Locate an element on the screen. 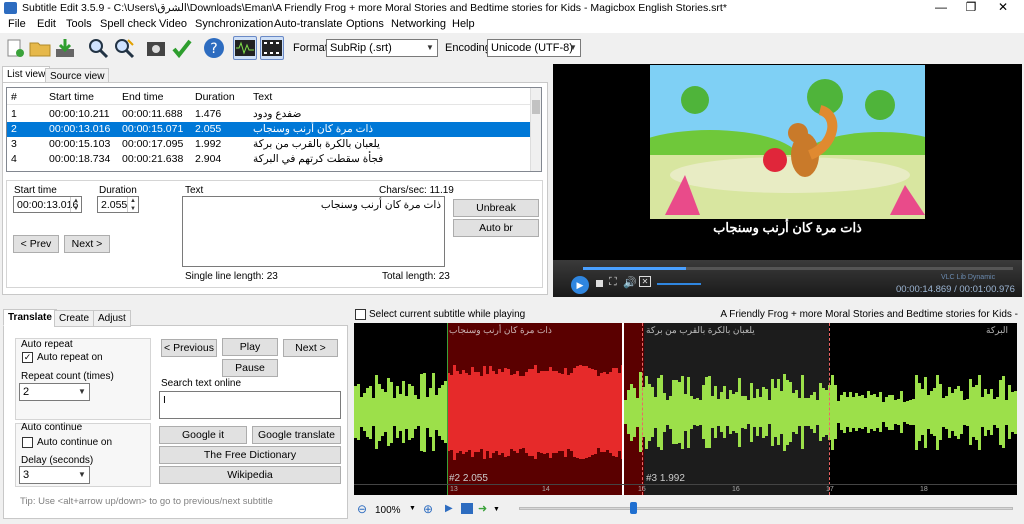 The image size is (1024, 524). unbreak-button: Unbreak is located at coordinates (496, 208).